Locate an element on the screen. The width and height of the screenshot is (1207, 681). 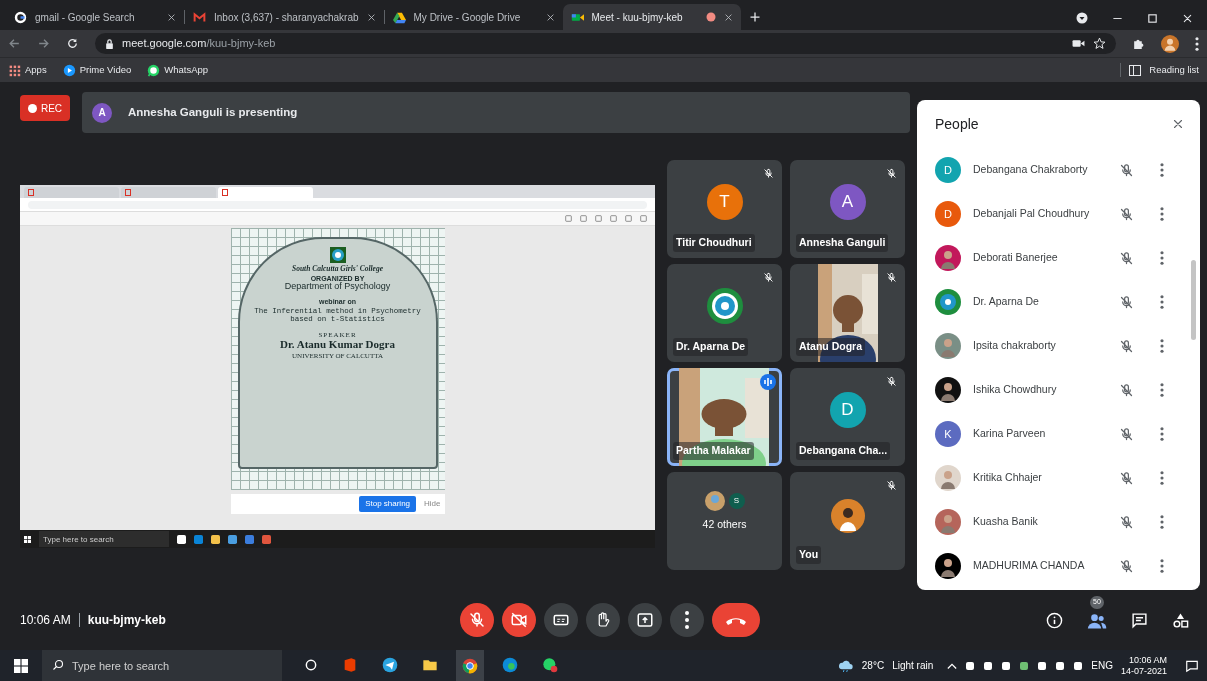
chat-bubble-icon is located at coordinates (550, 665).